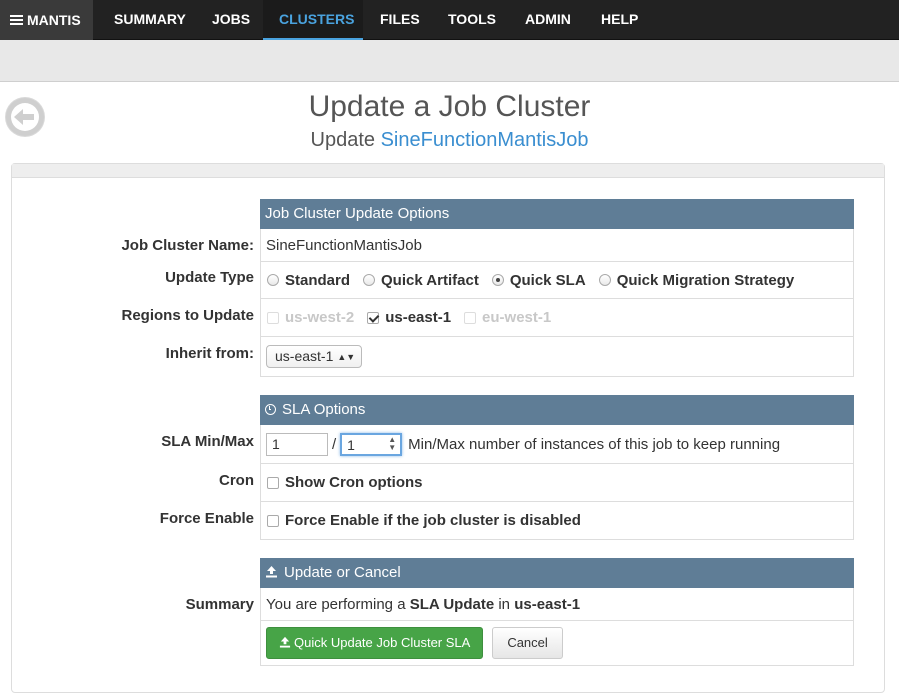 This screenshot has height=693, width=899. Describe the element at coordinates (497, 280) in the screenshot. I see `radio-quick-sla` at that location.